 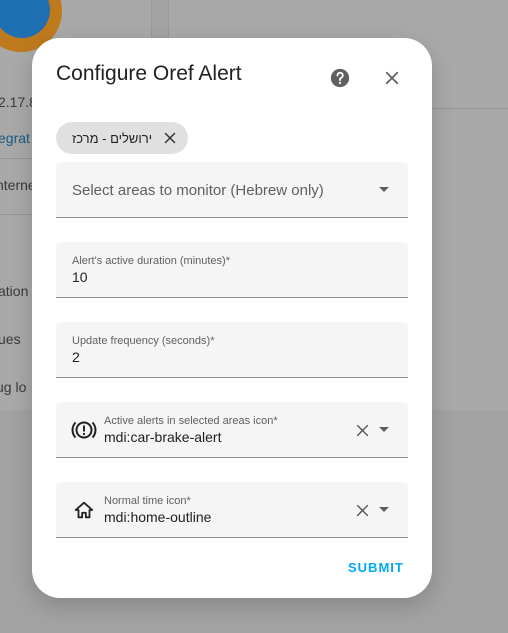 I want to click on normal-icon-dropdown-button, so click(x=384, y=510).